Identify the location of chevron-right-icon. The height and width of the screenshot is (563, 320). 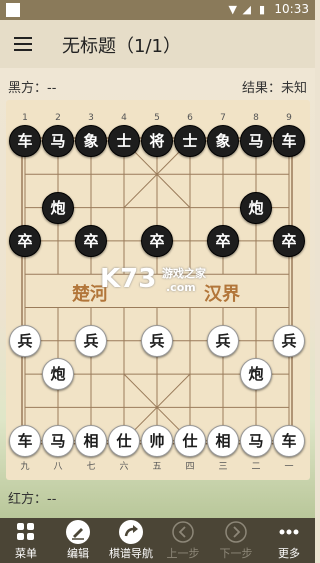
(236, 532).